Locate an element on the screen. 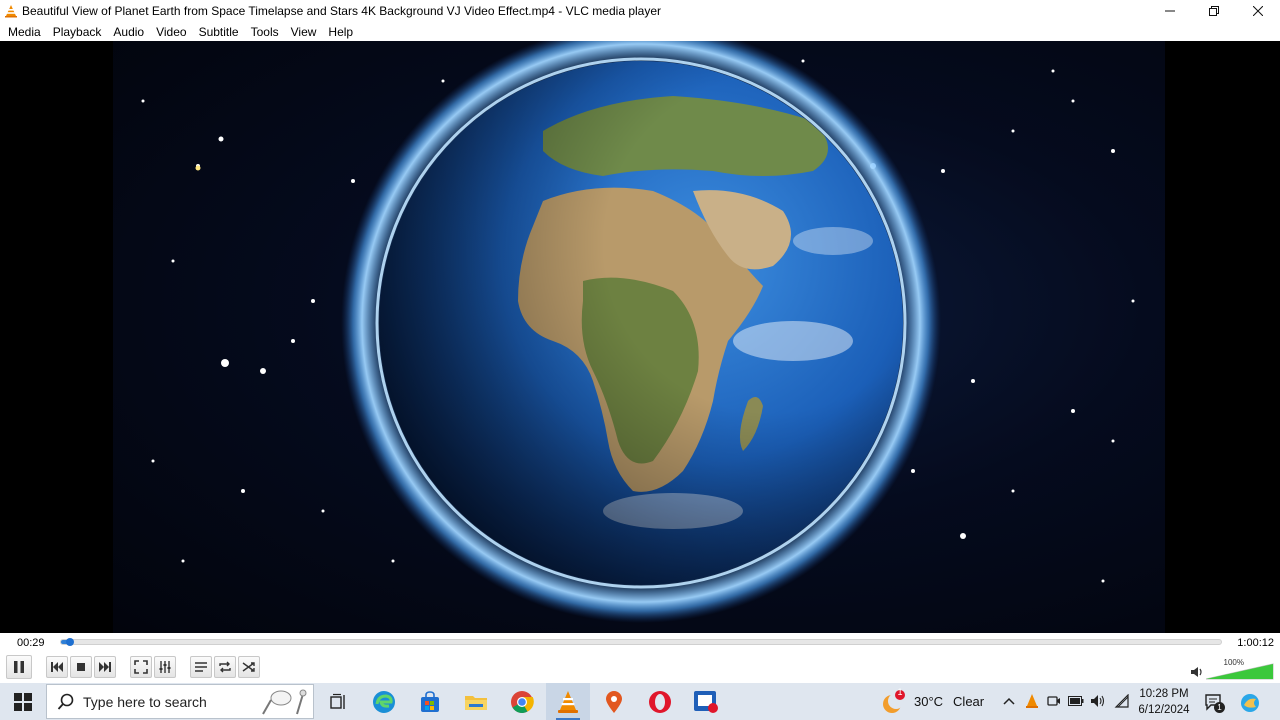 This screenshot has height=720, width=1280. notification-count-badge: 1 is located at coordinates (1219, 707).